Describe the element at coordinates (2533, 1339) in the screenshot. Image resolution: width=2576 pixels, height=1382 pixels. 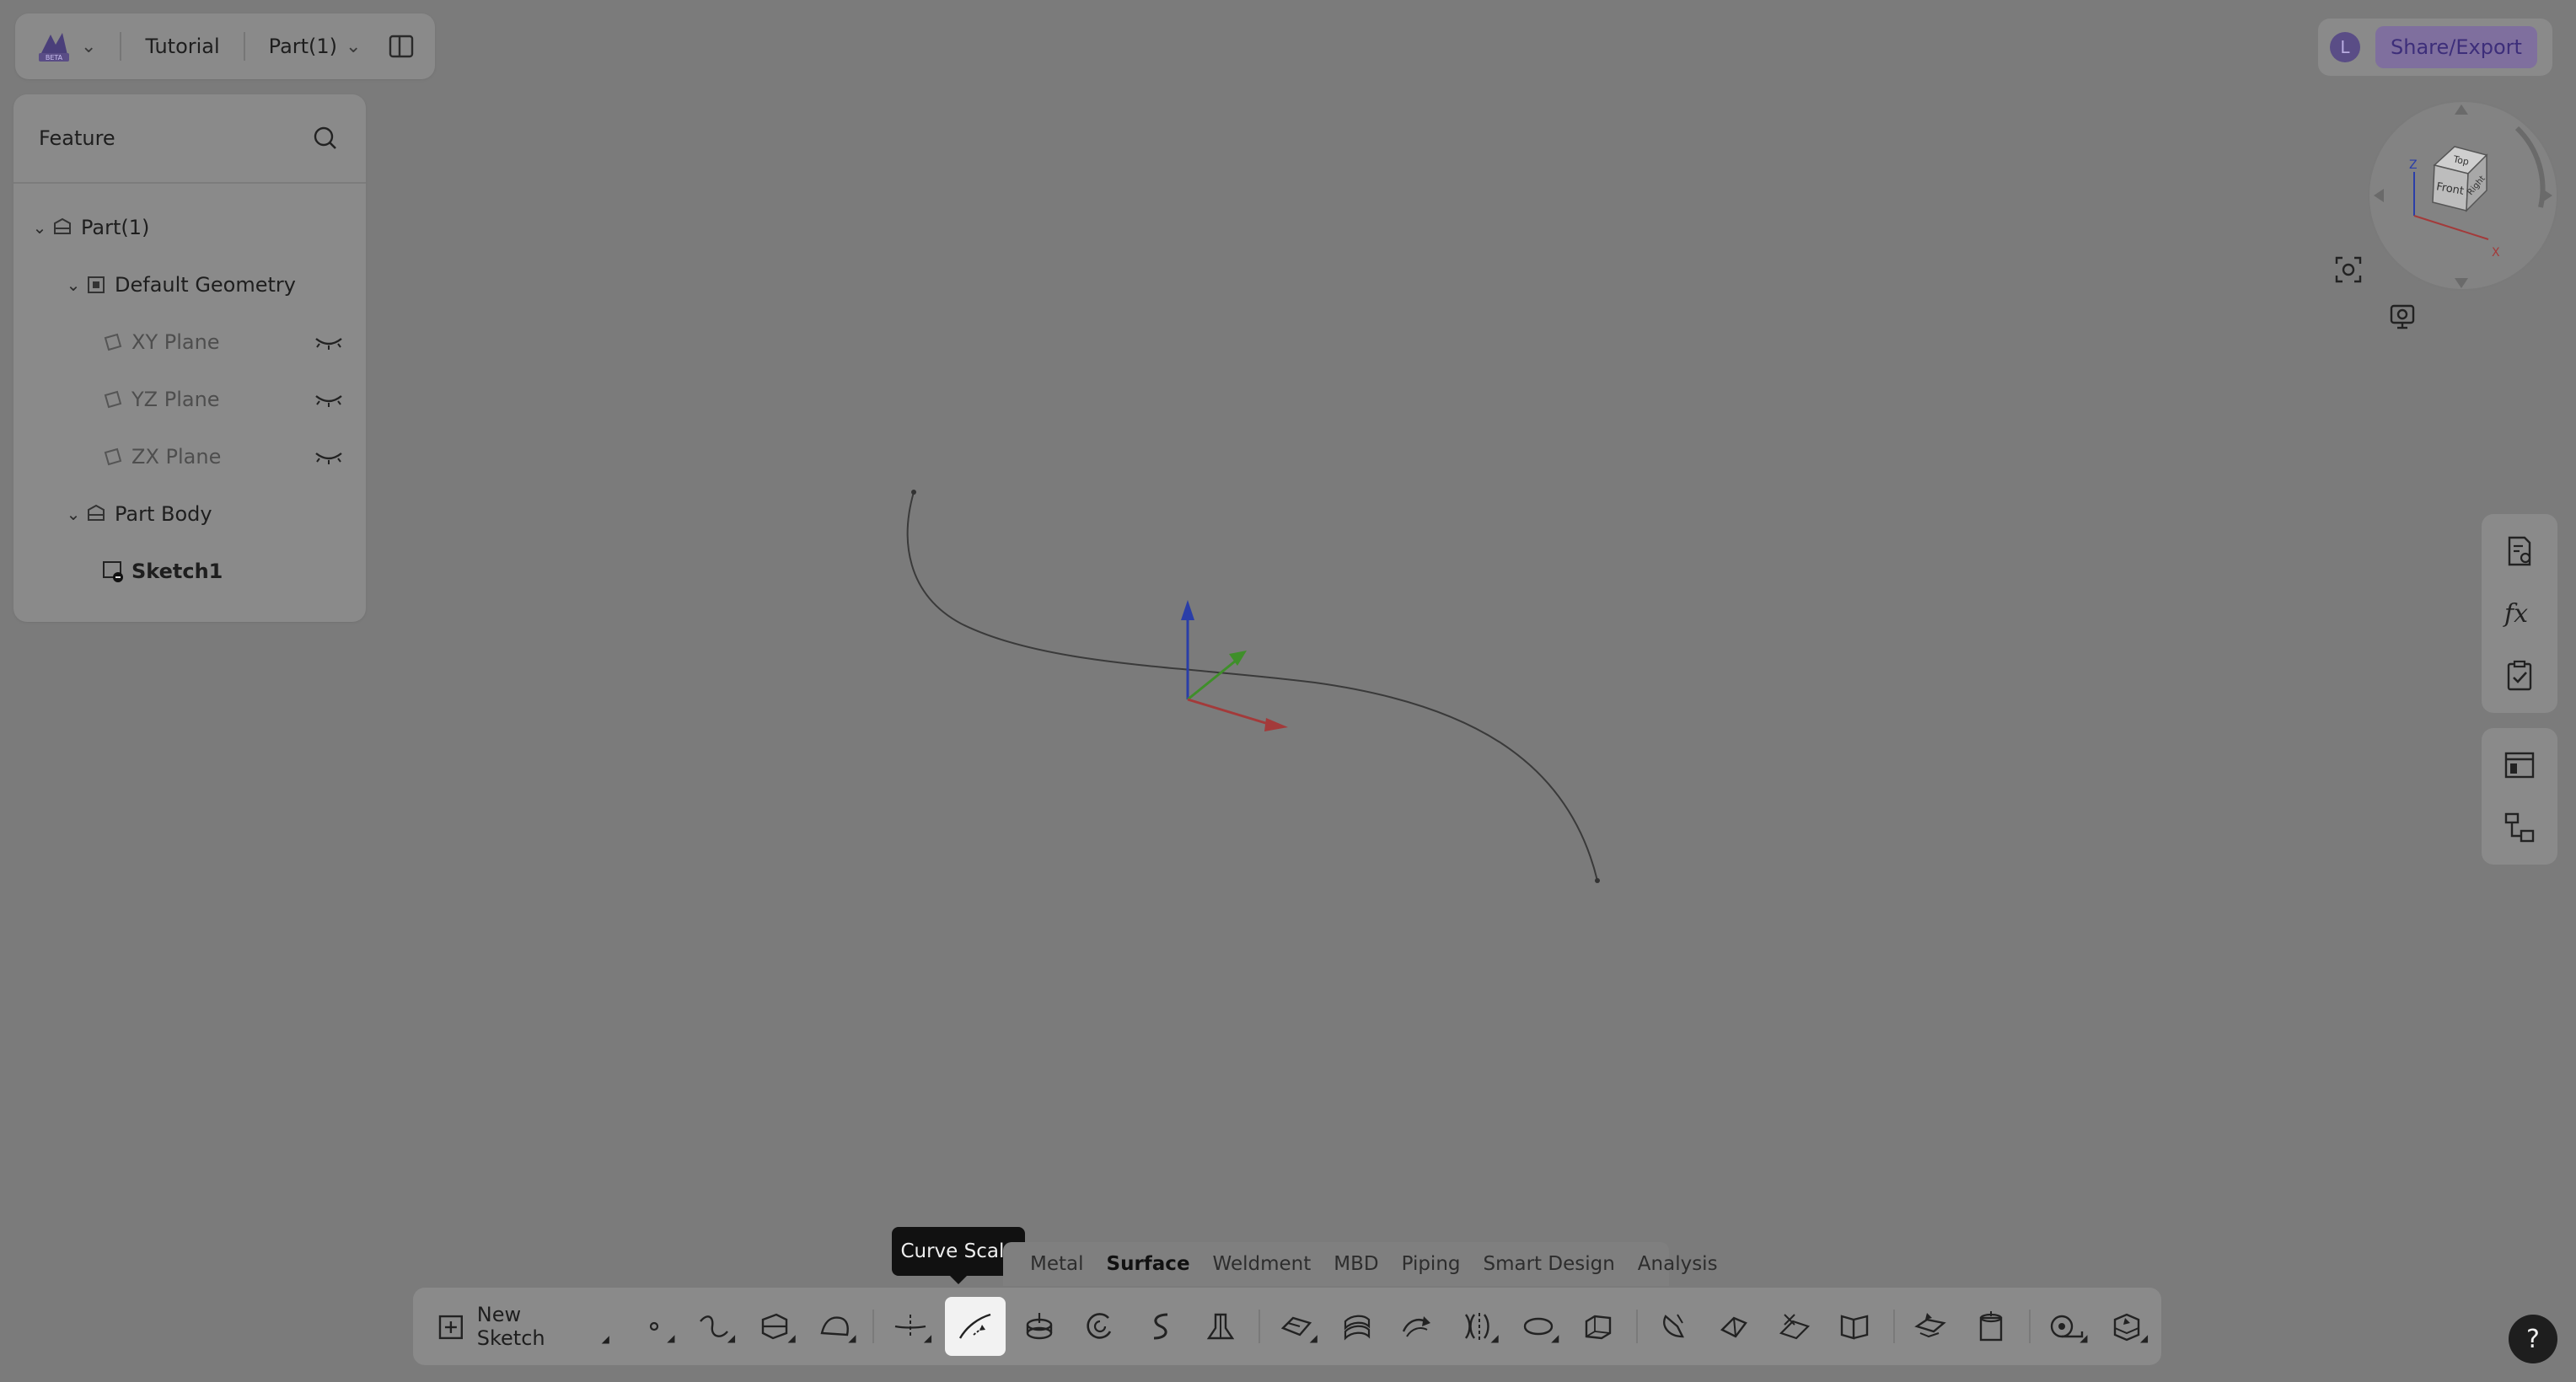
I see `help-button: ?` at that location.